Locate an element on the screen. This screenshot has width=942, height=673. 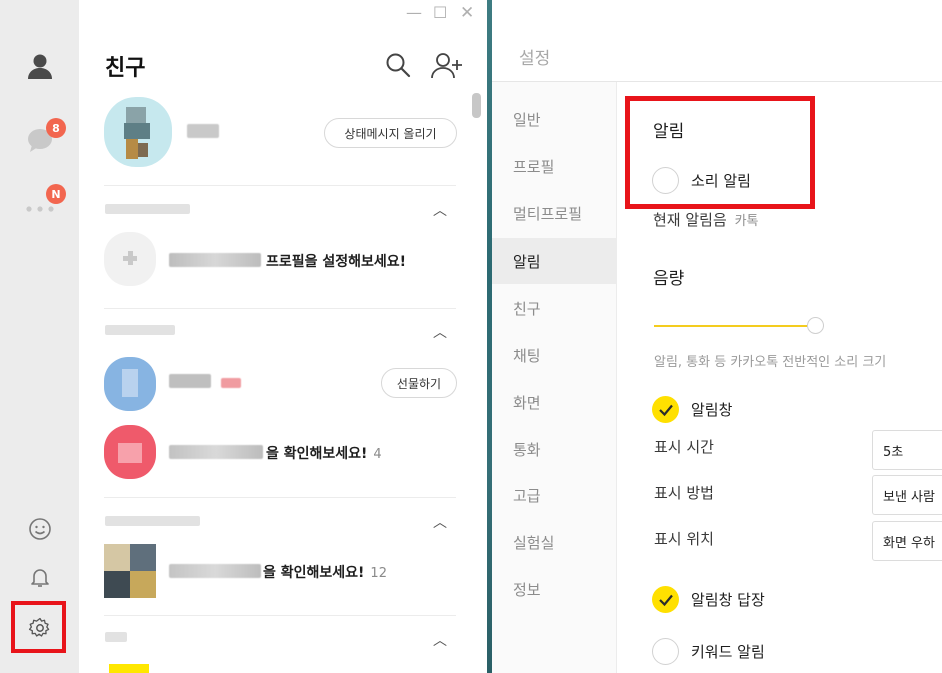
option-label: 키워드 알림 is located at coordinates (728, 652).